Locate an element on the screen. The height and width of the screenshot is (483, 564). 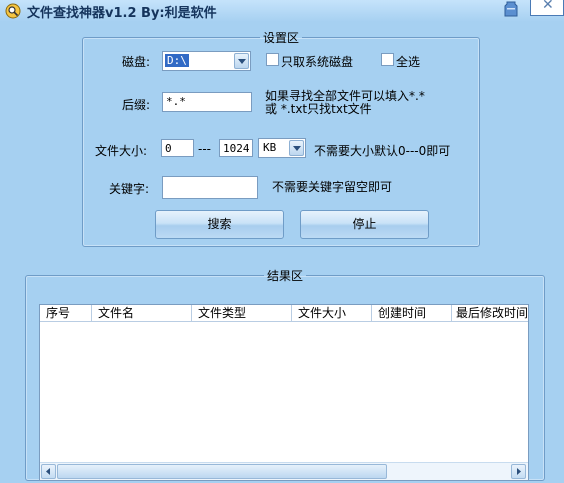
window-title: 文件查找神器v1.2 By:利是软件 is located at coordinates (122, 13).